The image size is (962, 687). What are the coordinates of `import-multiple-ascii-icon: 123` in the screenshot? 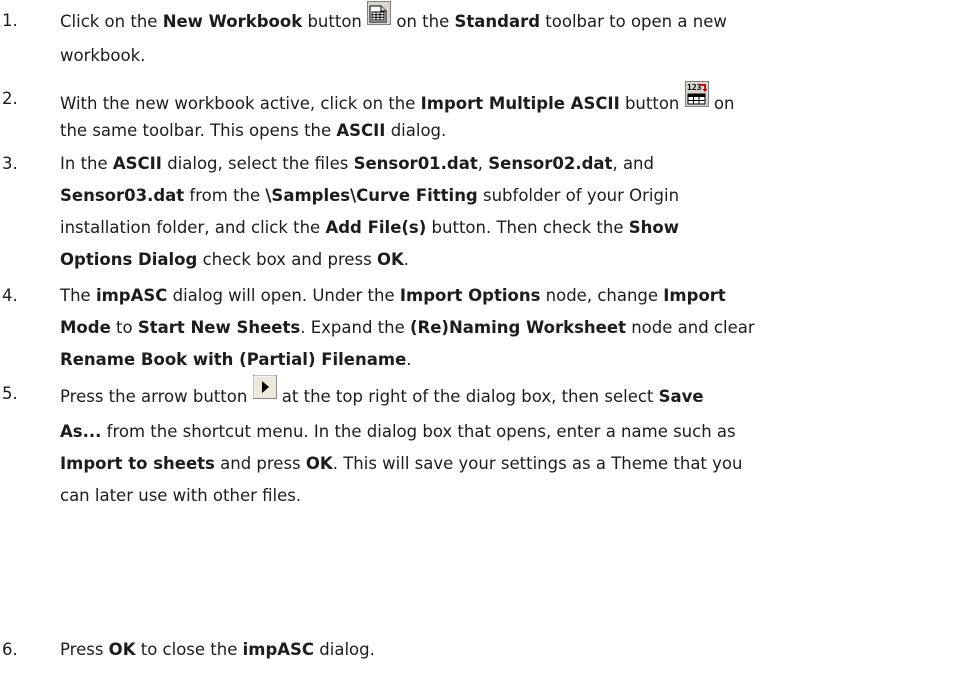 It's located at (696, 99).